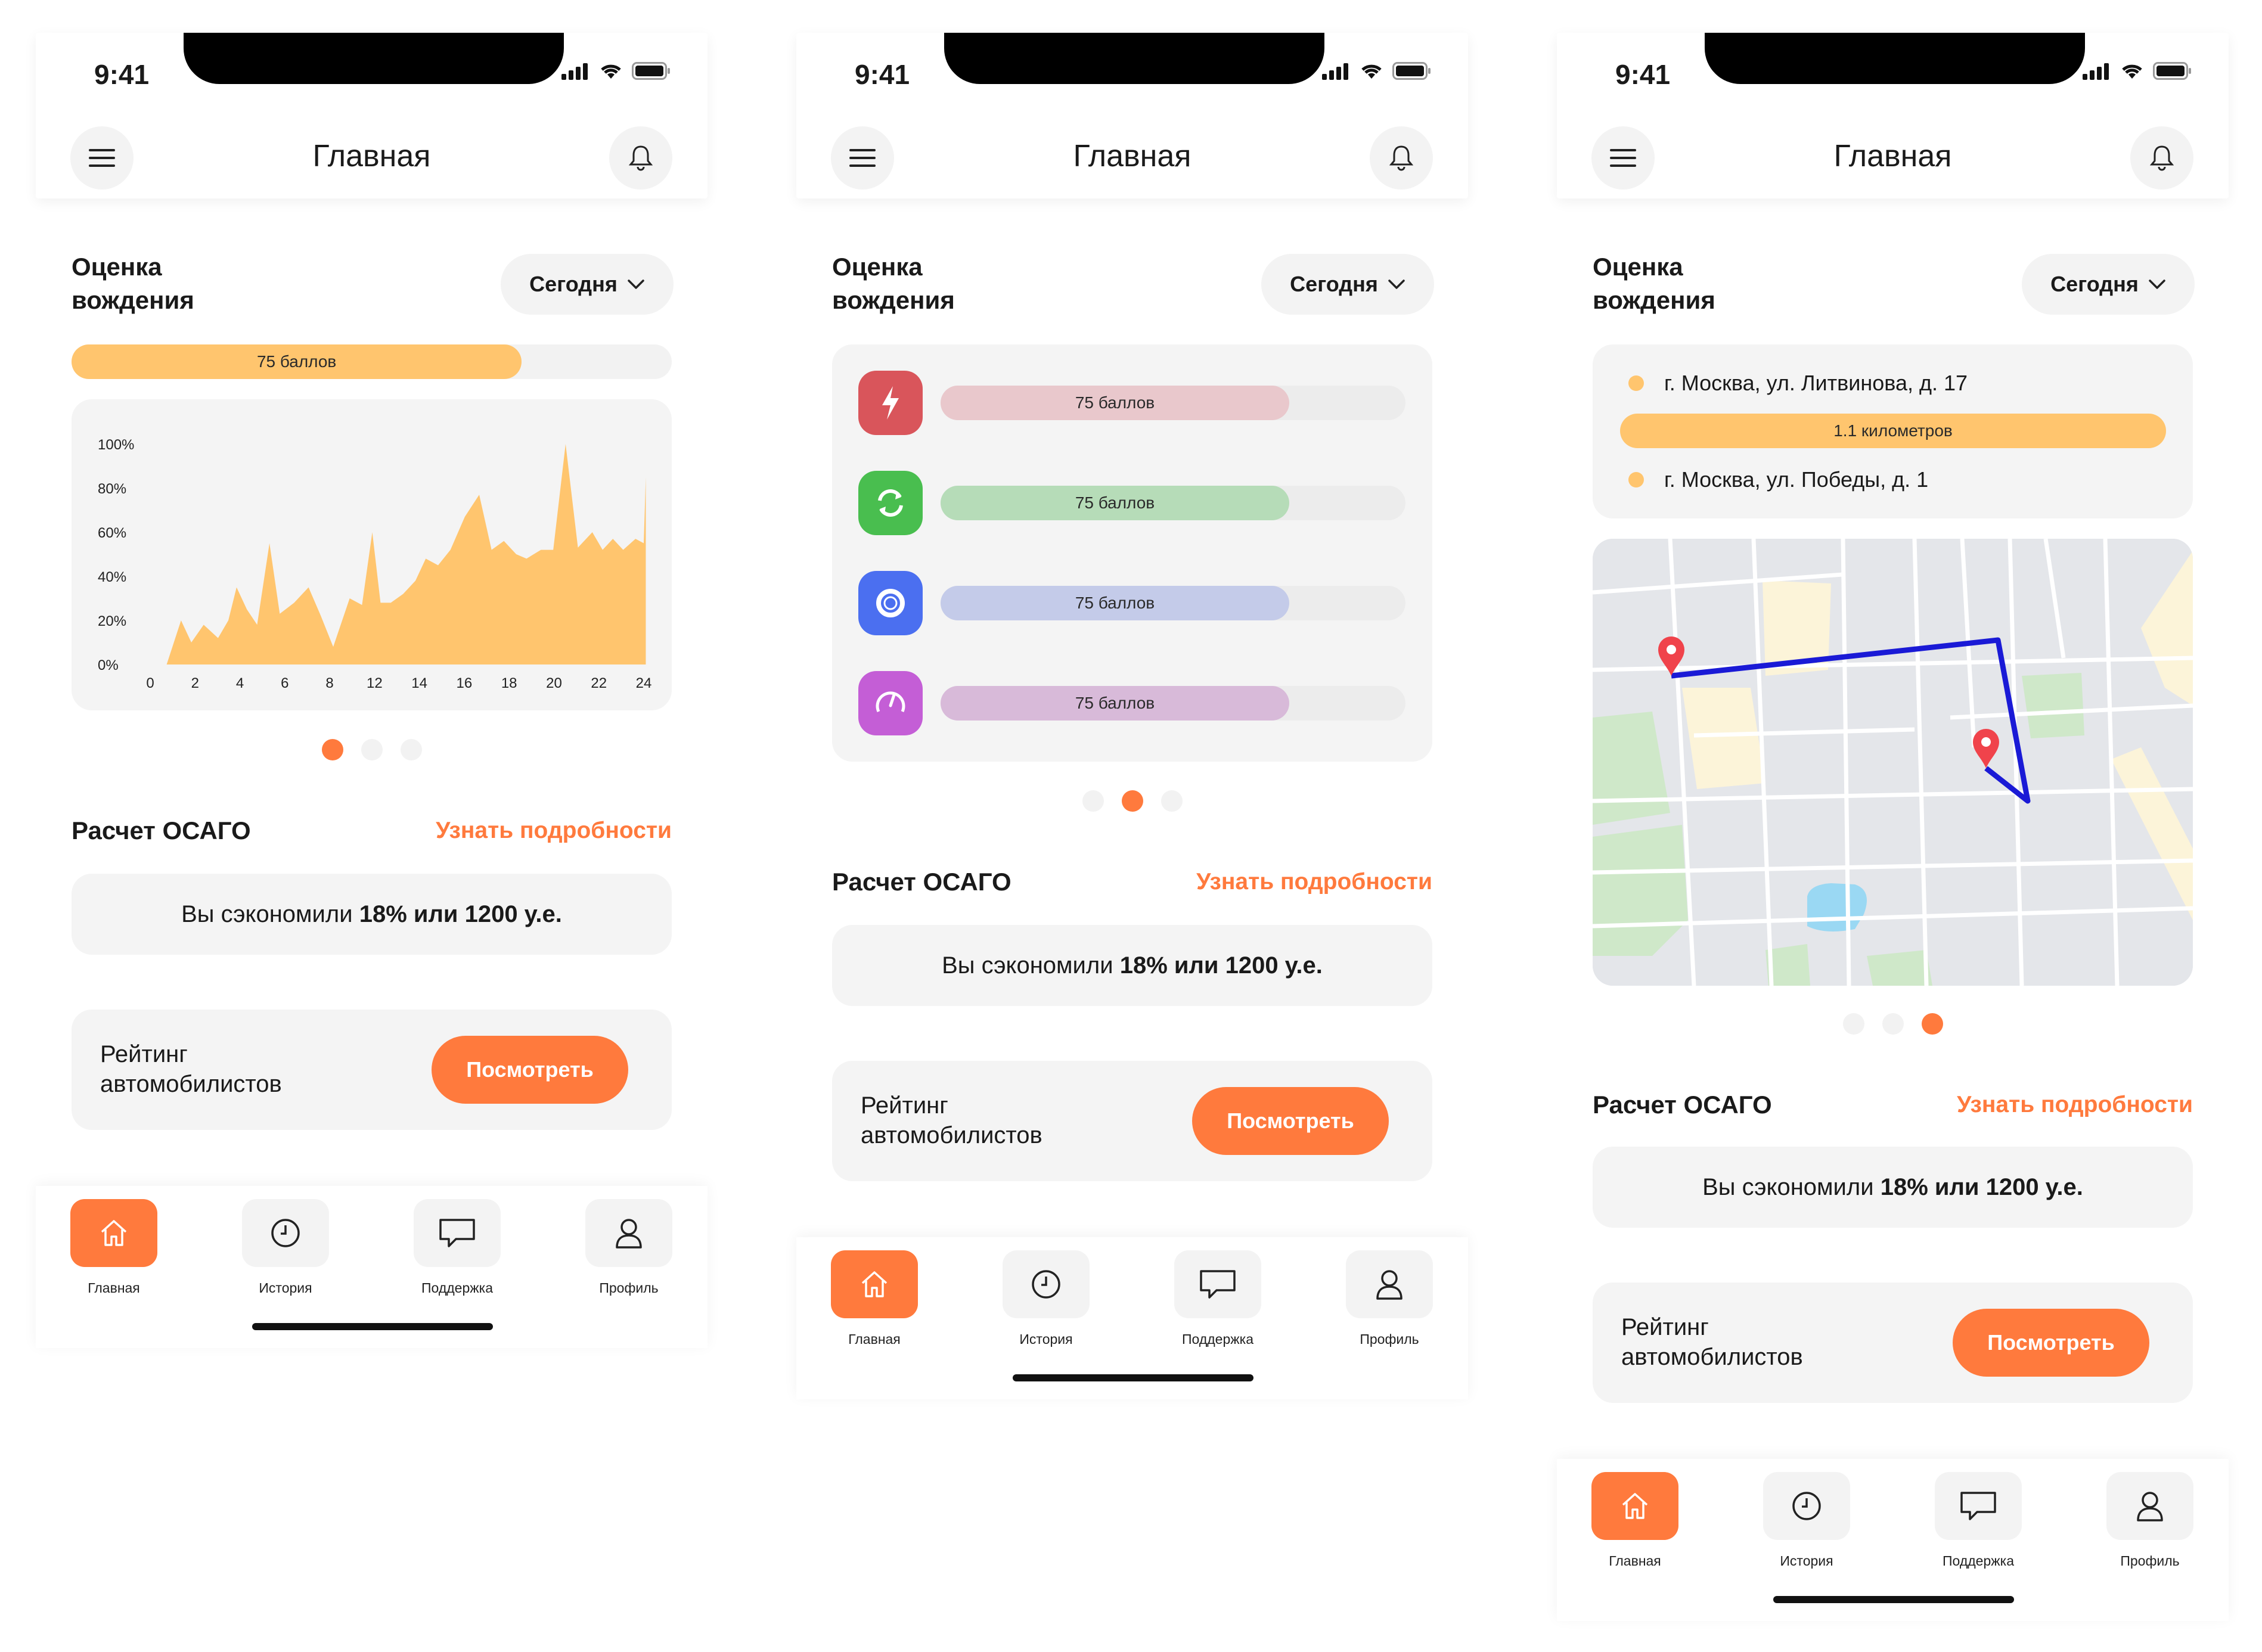  I want to click on x-tick-label: 18, so click(509, 683).